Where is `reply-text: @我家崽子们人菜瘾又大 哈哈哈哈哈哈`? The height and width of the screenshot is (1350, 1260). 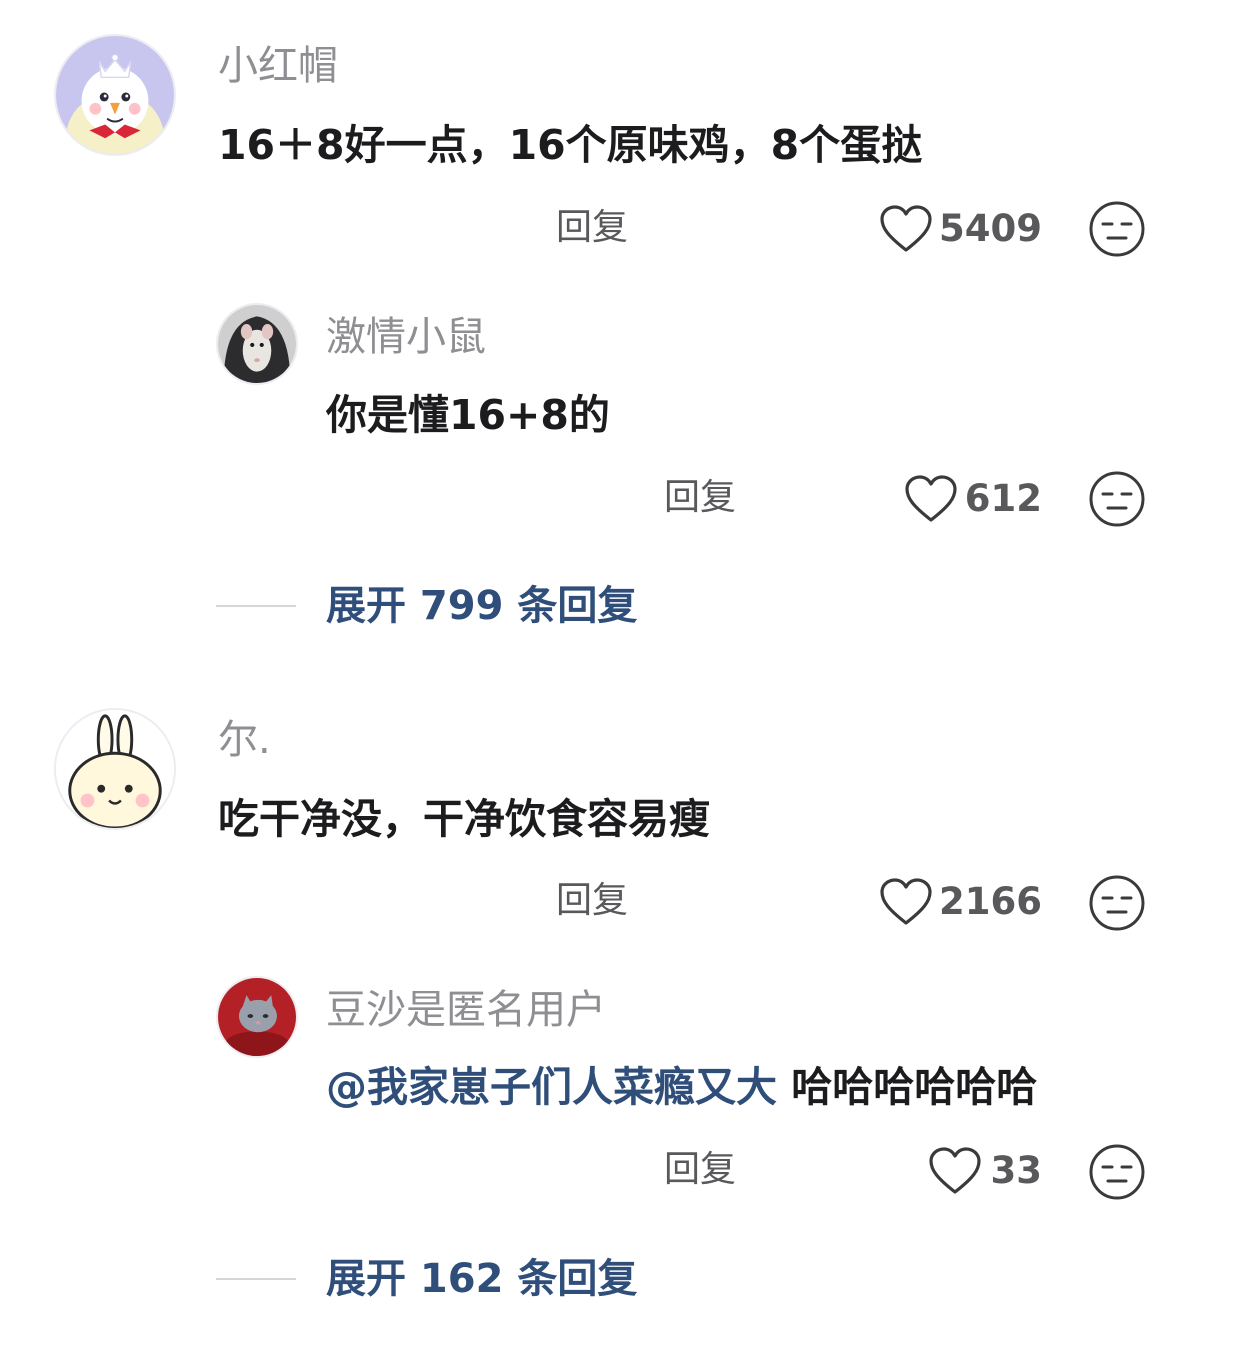
reply-text: @我家崽子们人菜瘾又大 哈哈哈哈哈哈 is located at coordinates (681, 1087).